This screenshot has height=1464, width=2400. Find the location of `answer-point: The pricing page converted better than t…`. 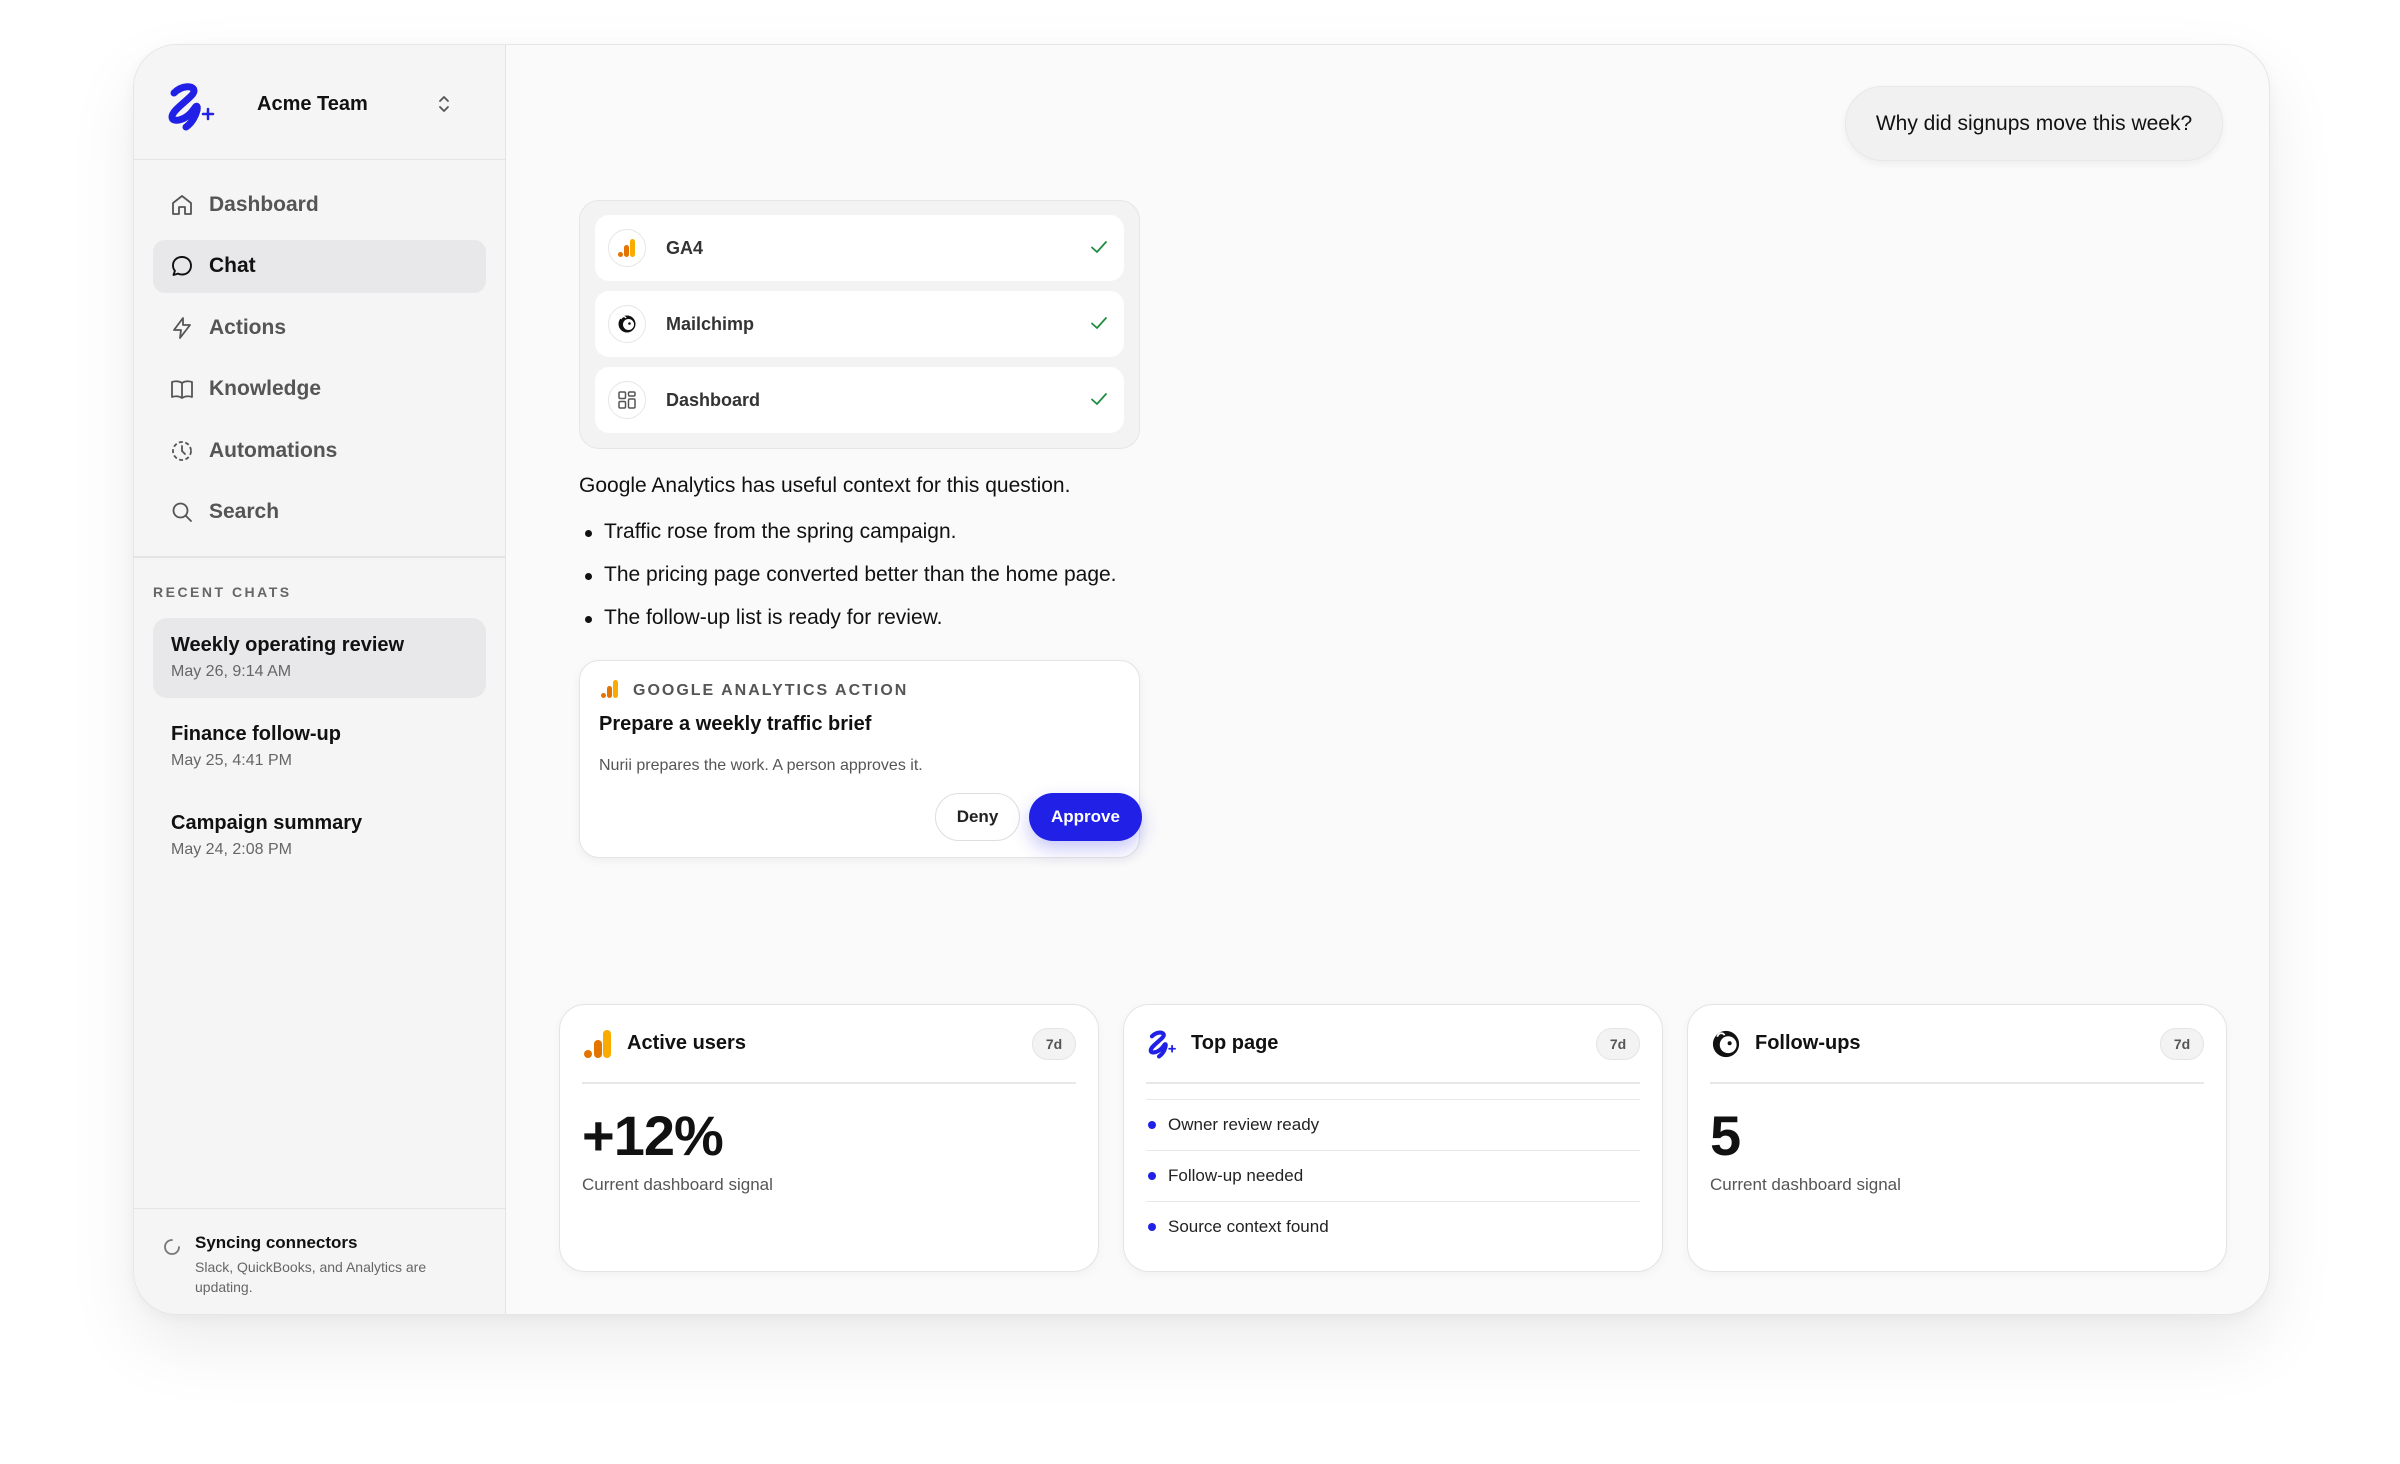

answer-point: The pricing page converted better than t… is located at coordinates (851, 584).